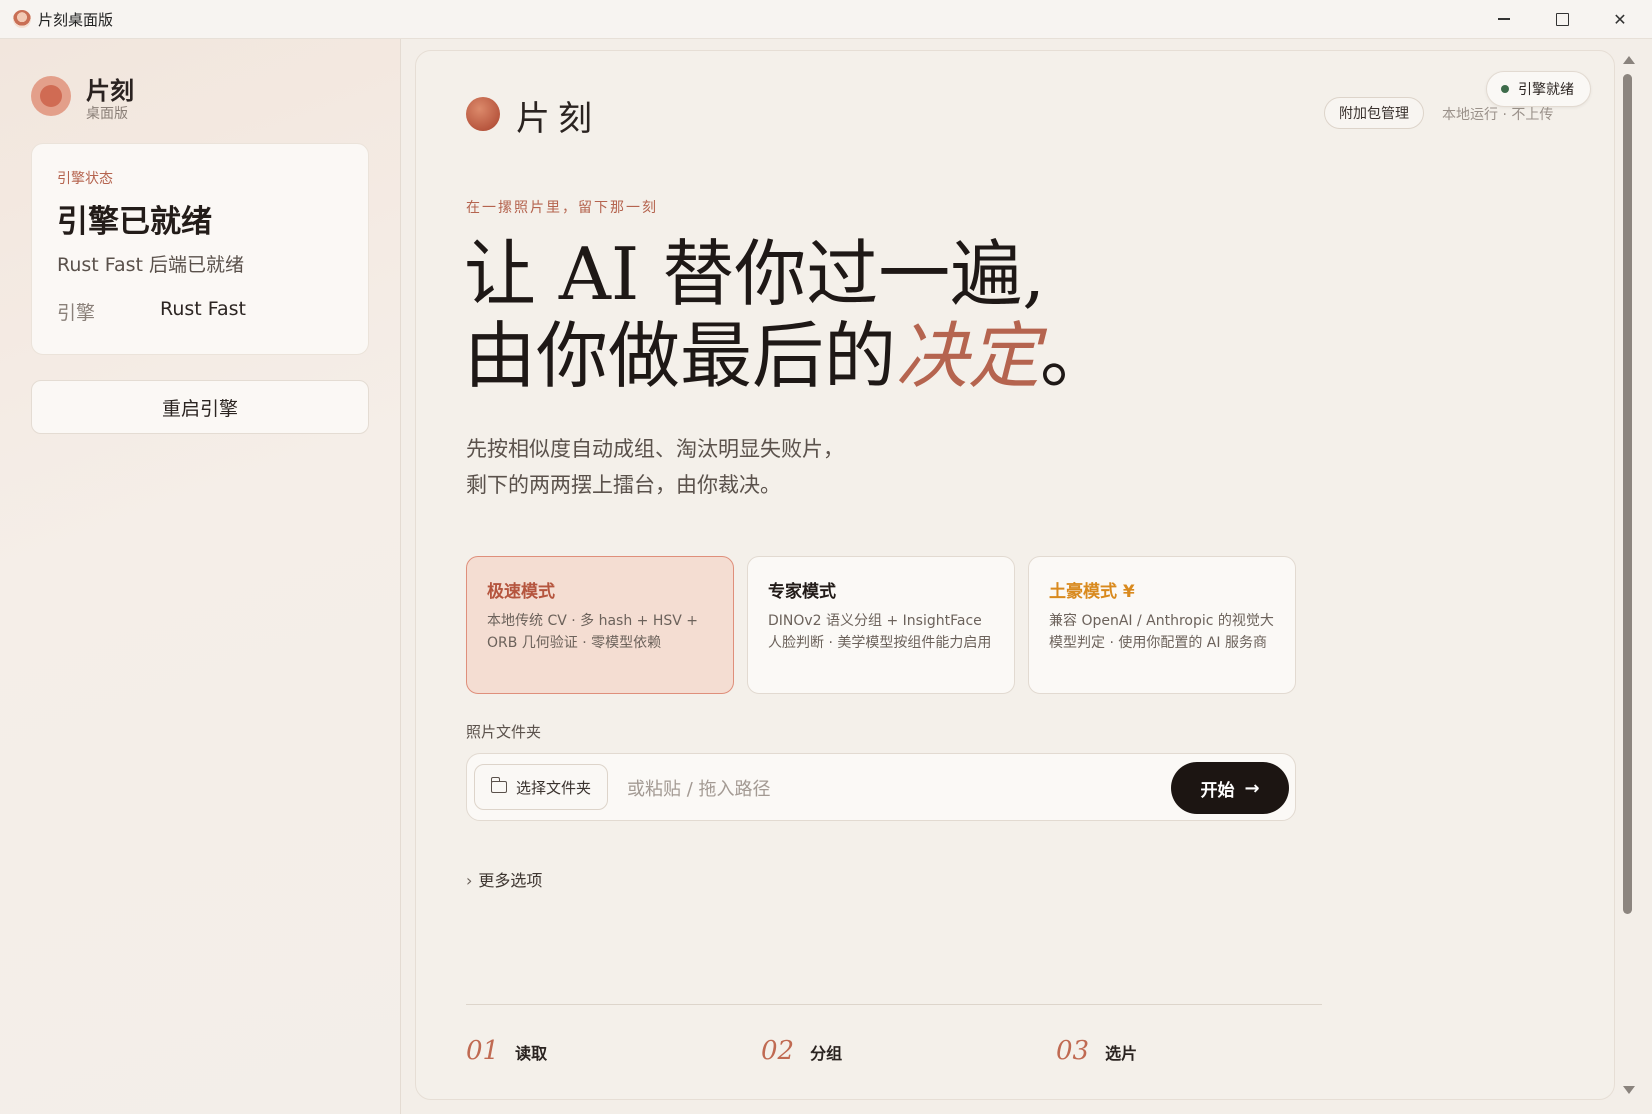 Image resolution: width=1652 pixels, height=1114 pixels. I want to click on step-read: 01 读取, so click(506, 1051).